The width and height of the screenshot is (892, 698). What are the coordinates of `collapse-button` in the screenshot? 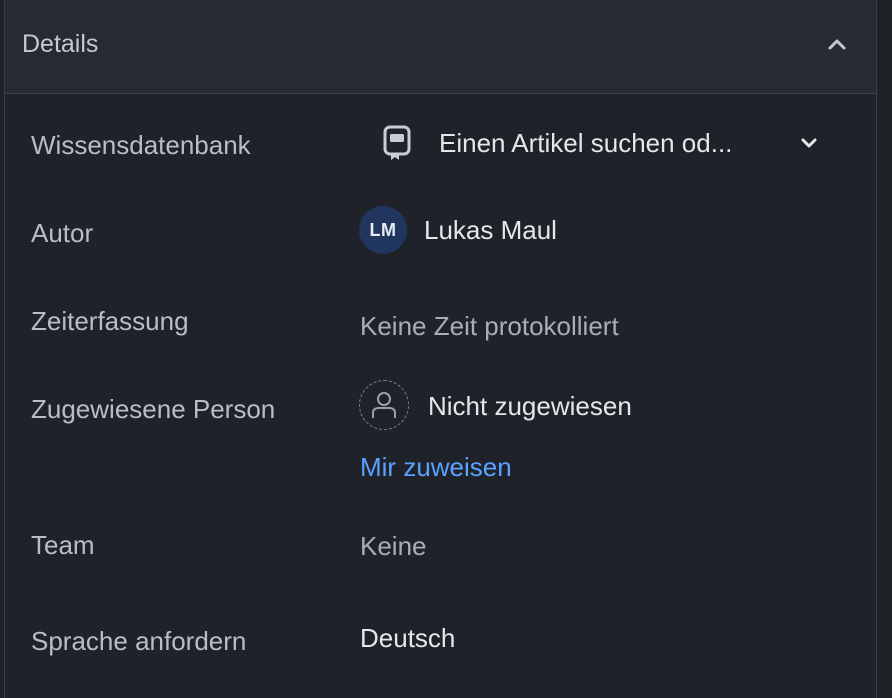 It's located at (837, 44).